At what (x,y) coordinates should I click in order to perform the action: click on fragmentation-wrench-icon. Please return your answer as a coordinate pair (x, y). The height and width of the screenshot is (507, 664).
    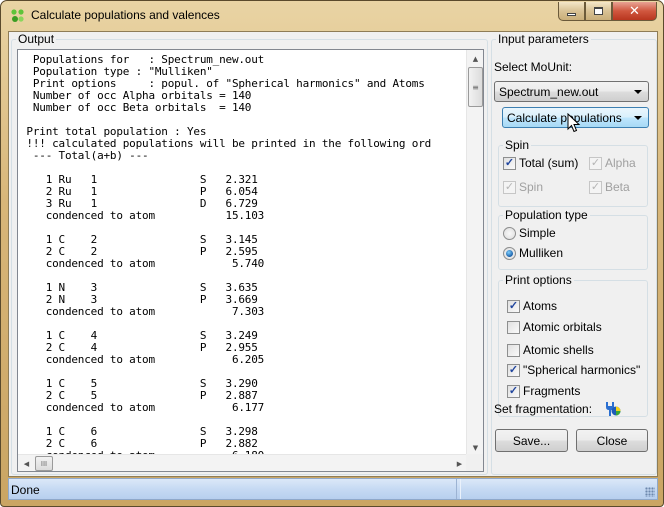
    Looking at the image, I should click on (613, 409).